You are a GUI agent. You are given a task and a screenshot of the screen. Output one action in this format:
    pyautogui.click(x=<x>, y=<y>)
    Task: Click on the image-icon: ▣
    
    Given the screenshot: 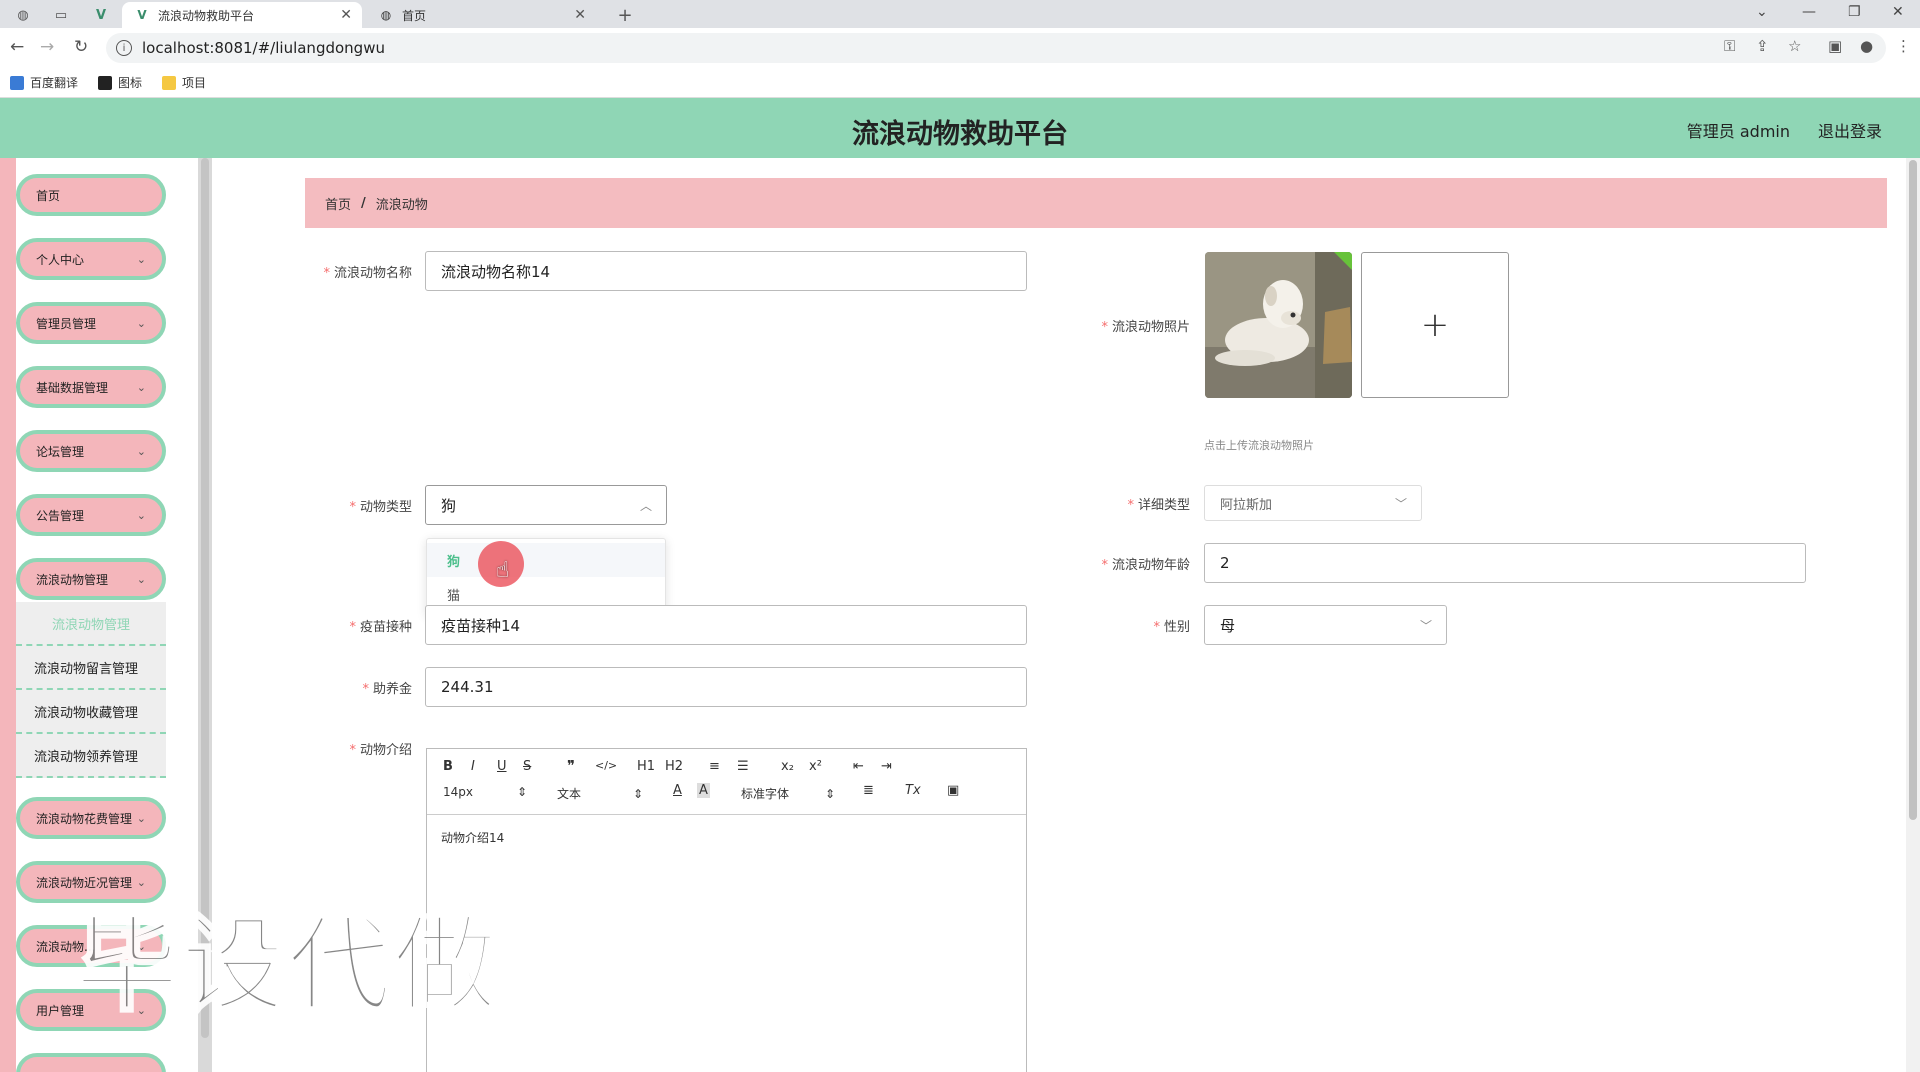 What is the action you would take?
    pyautogui.click(x=953, y=790)
    